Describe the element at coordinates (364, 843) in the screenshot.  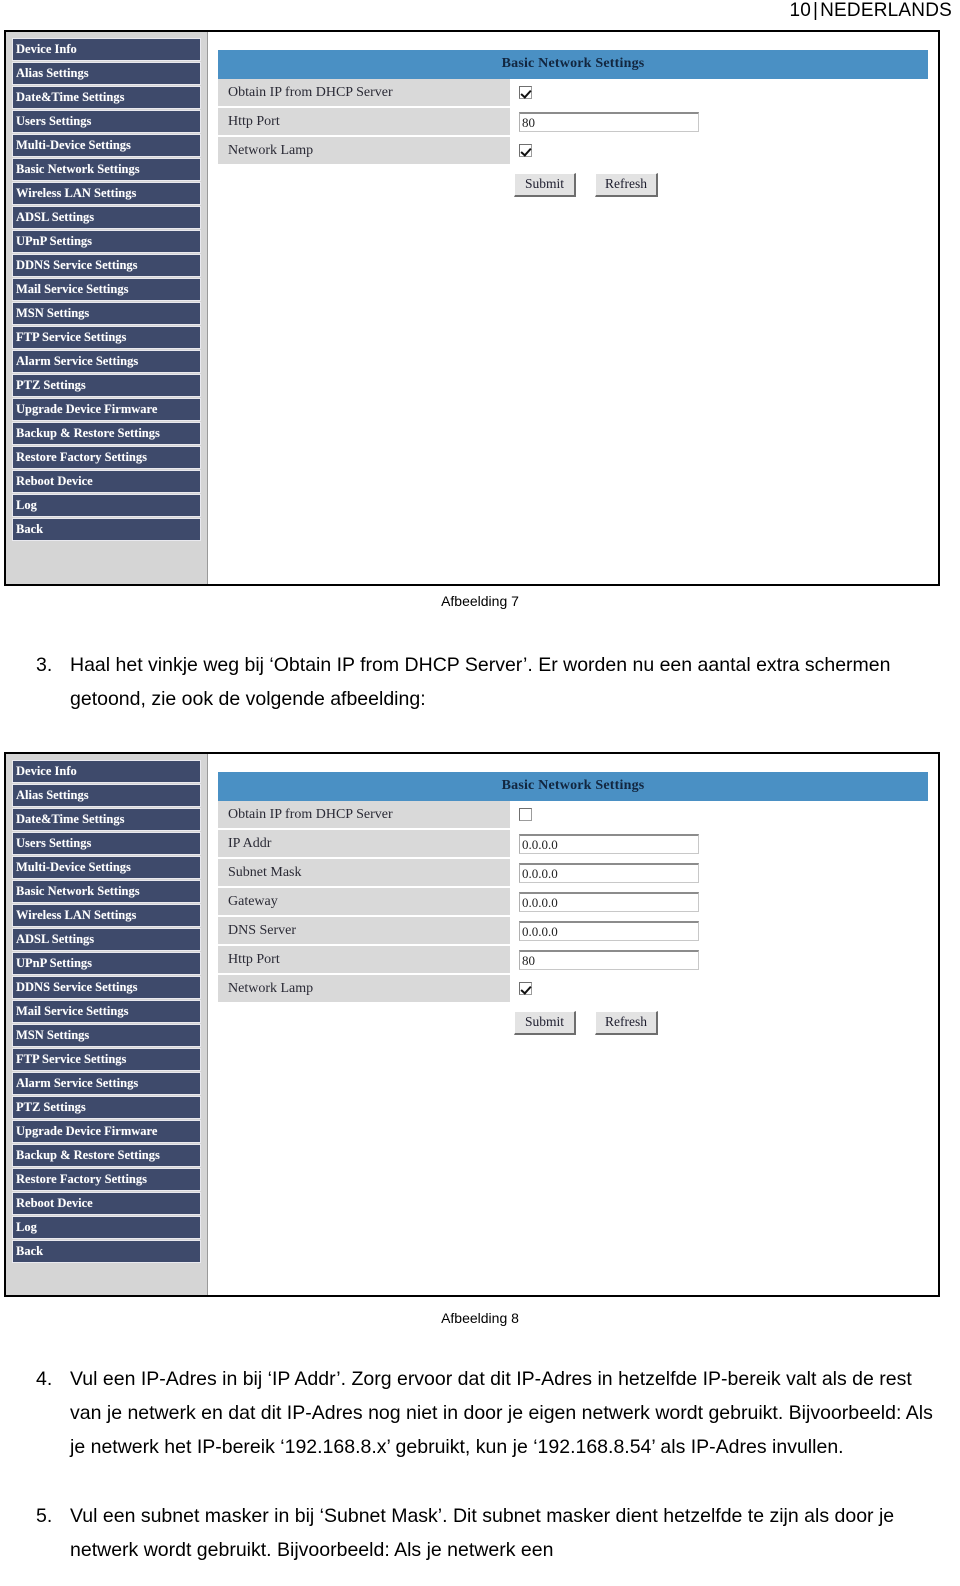
I see `row-label: IP Addr` at that location.